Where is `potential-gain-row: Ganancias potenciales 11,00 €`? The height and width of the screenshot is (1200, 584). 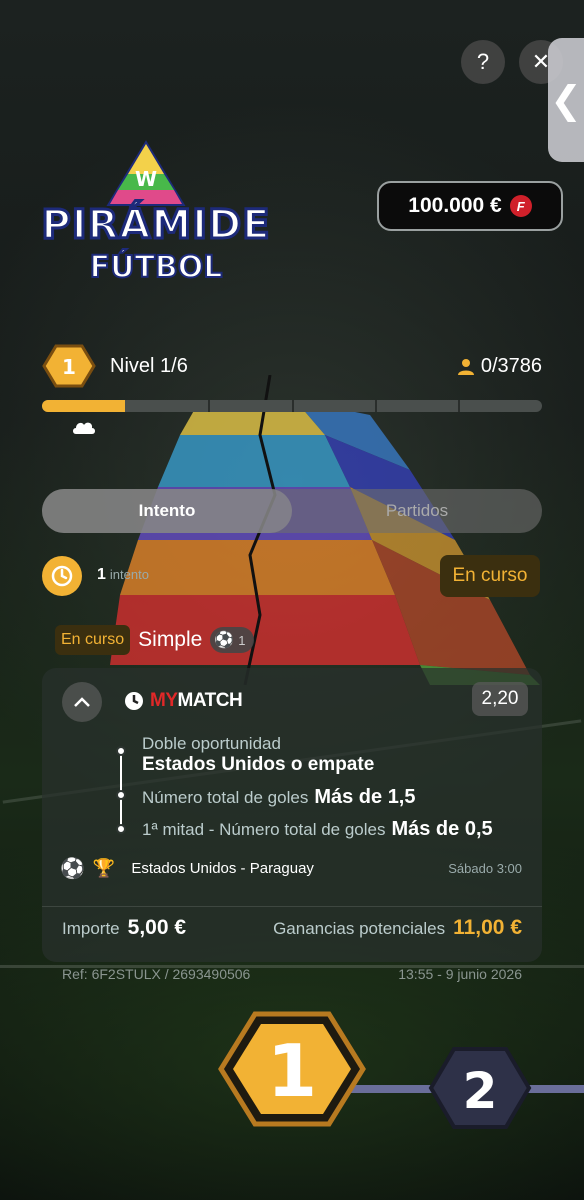 potential-gain-row: Ganancias potenciales 11,00 € is located at coordinates (397, 928).